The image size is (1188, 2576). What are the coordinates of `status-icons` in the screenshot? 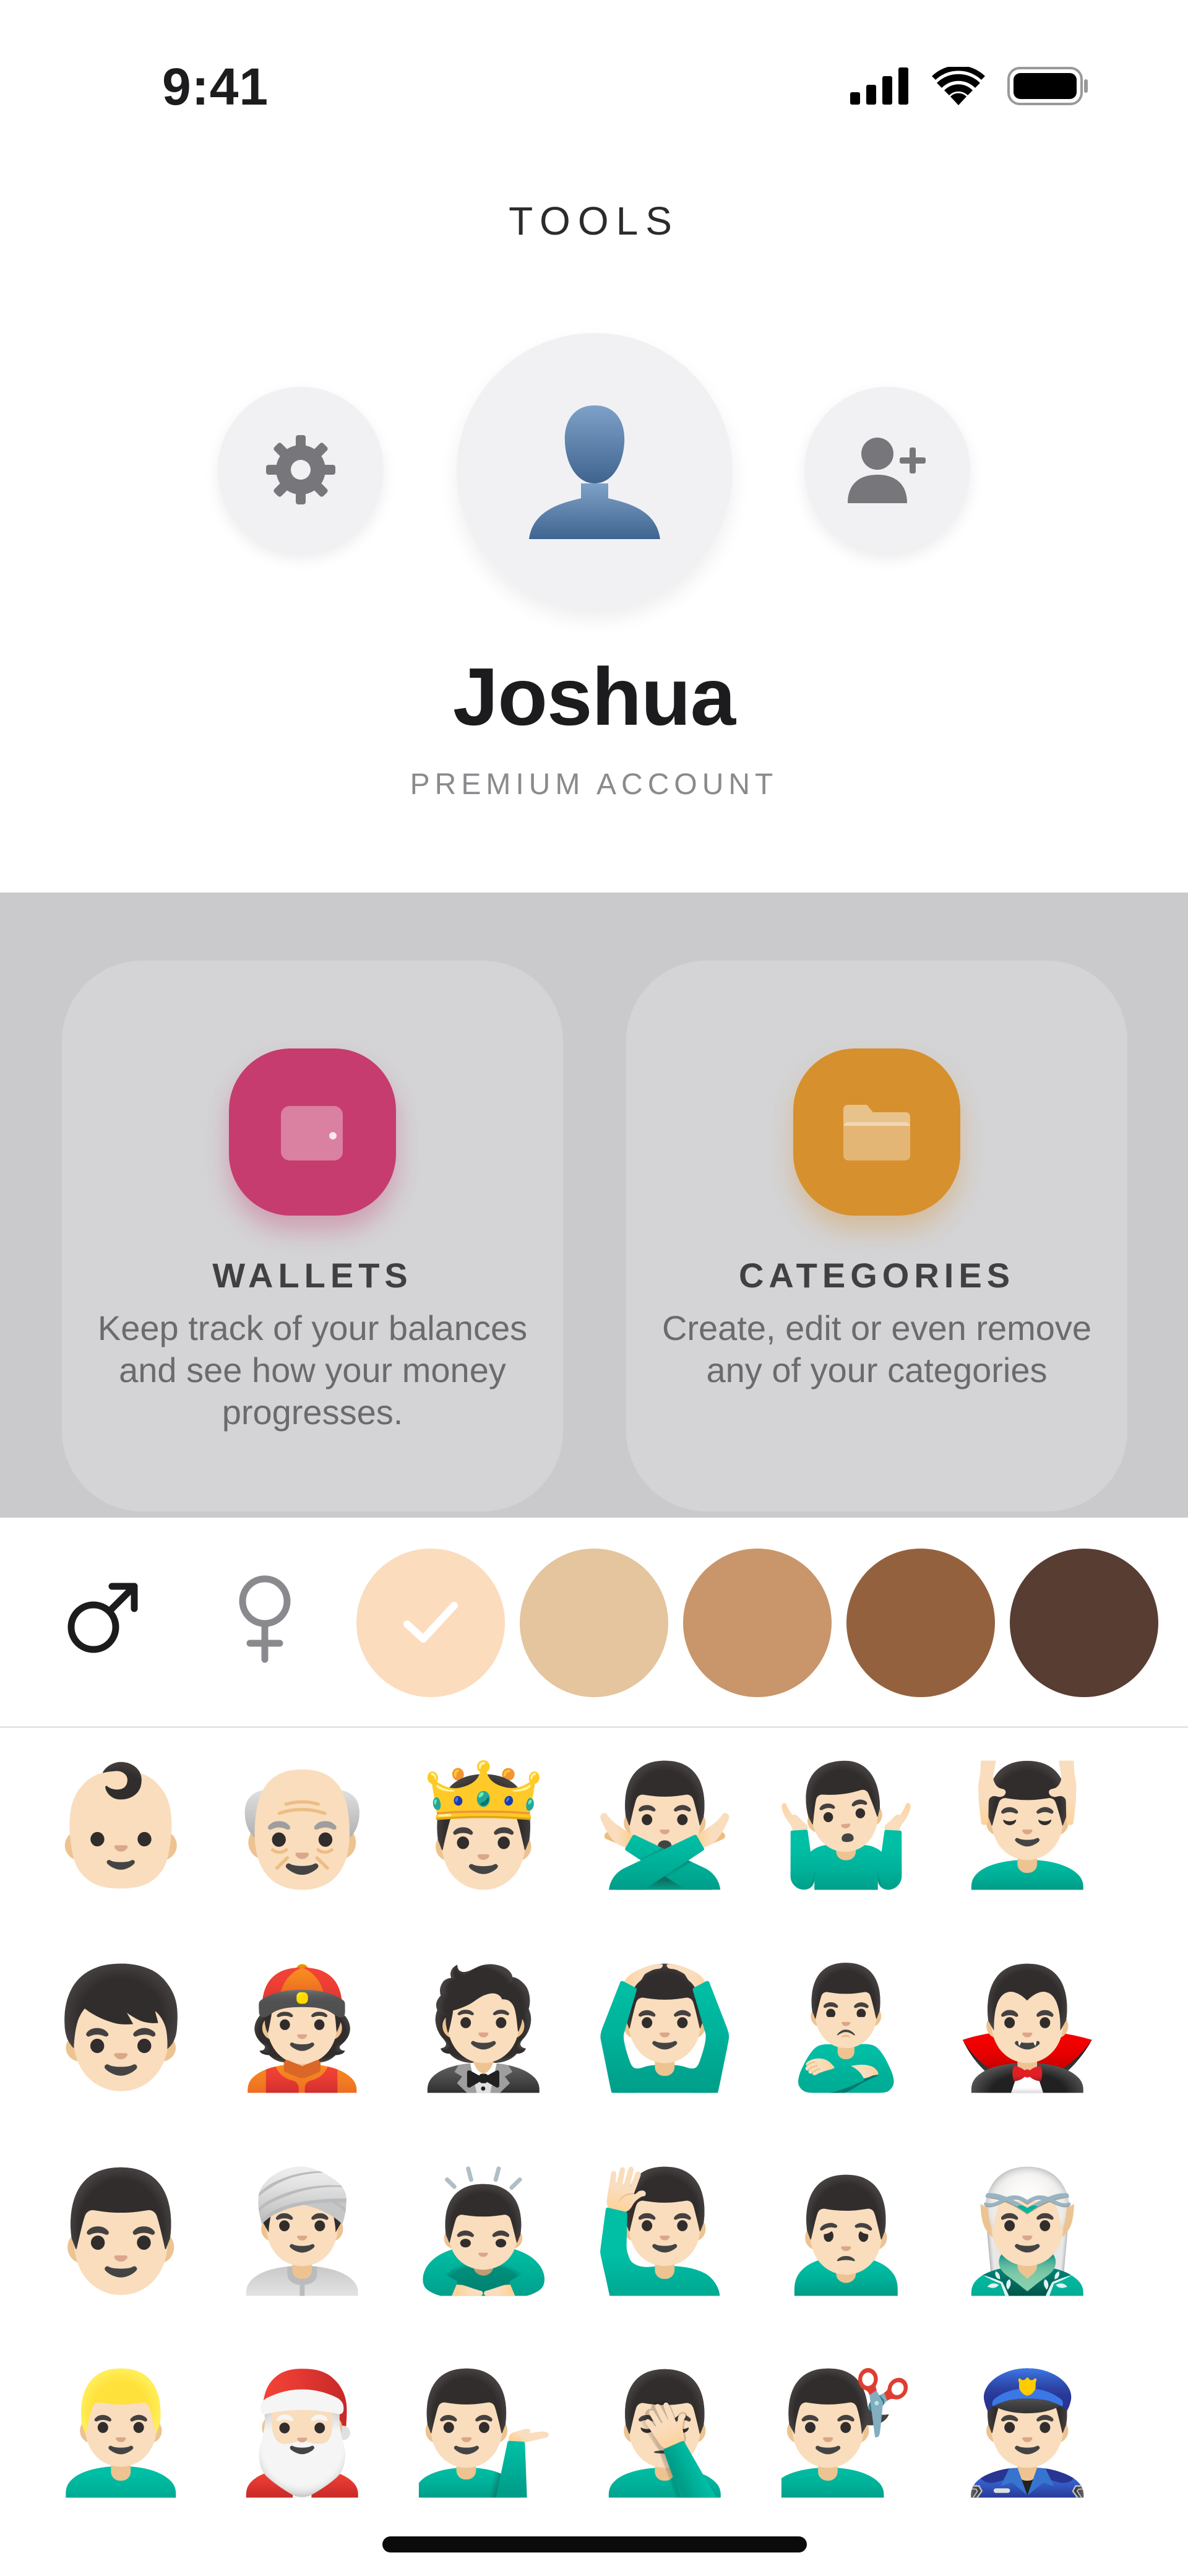 It's located at (969, 86).